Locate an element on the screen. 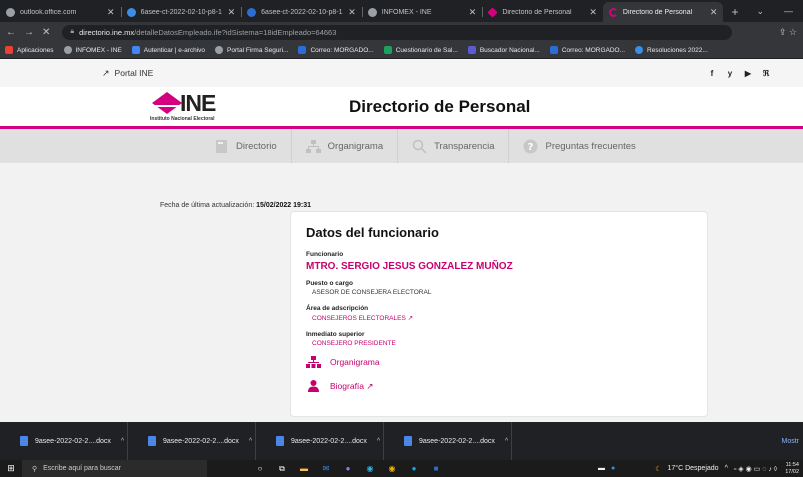 The height and width of the screenshot is (477, 803). org-chart-icon is located at coordinates (313, 146).